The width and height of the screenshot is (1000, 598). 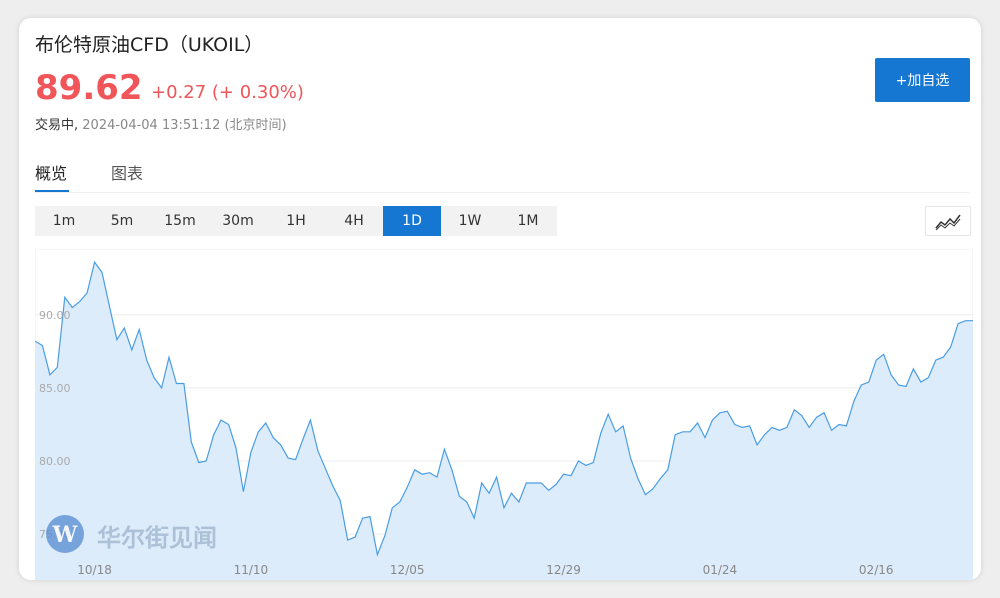 What do you see at coordinates (528, 221) in the screenshot?
I see `period-1mo: 1M` at bounding box center [528, 221].